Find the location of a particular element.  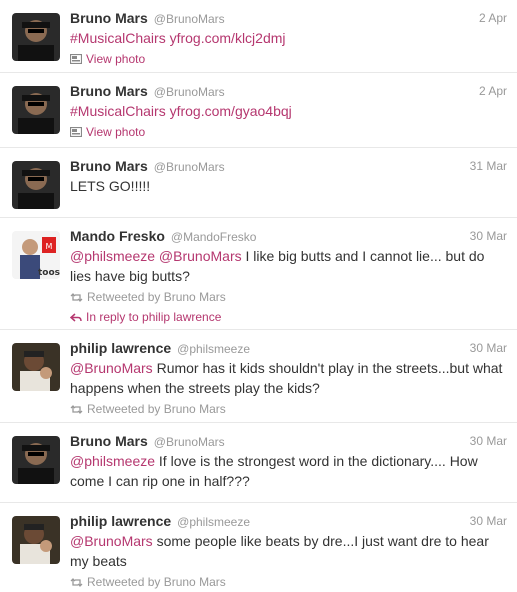

tweet-text-segment: LETS GO!!!!! is located at coordinates (110, 186).